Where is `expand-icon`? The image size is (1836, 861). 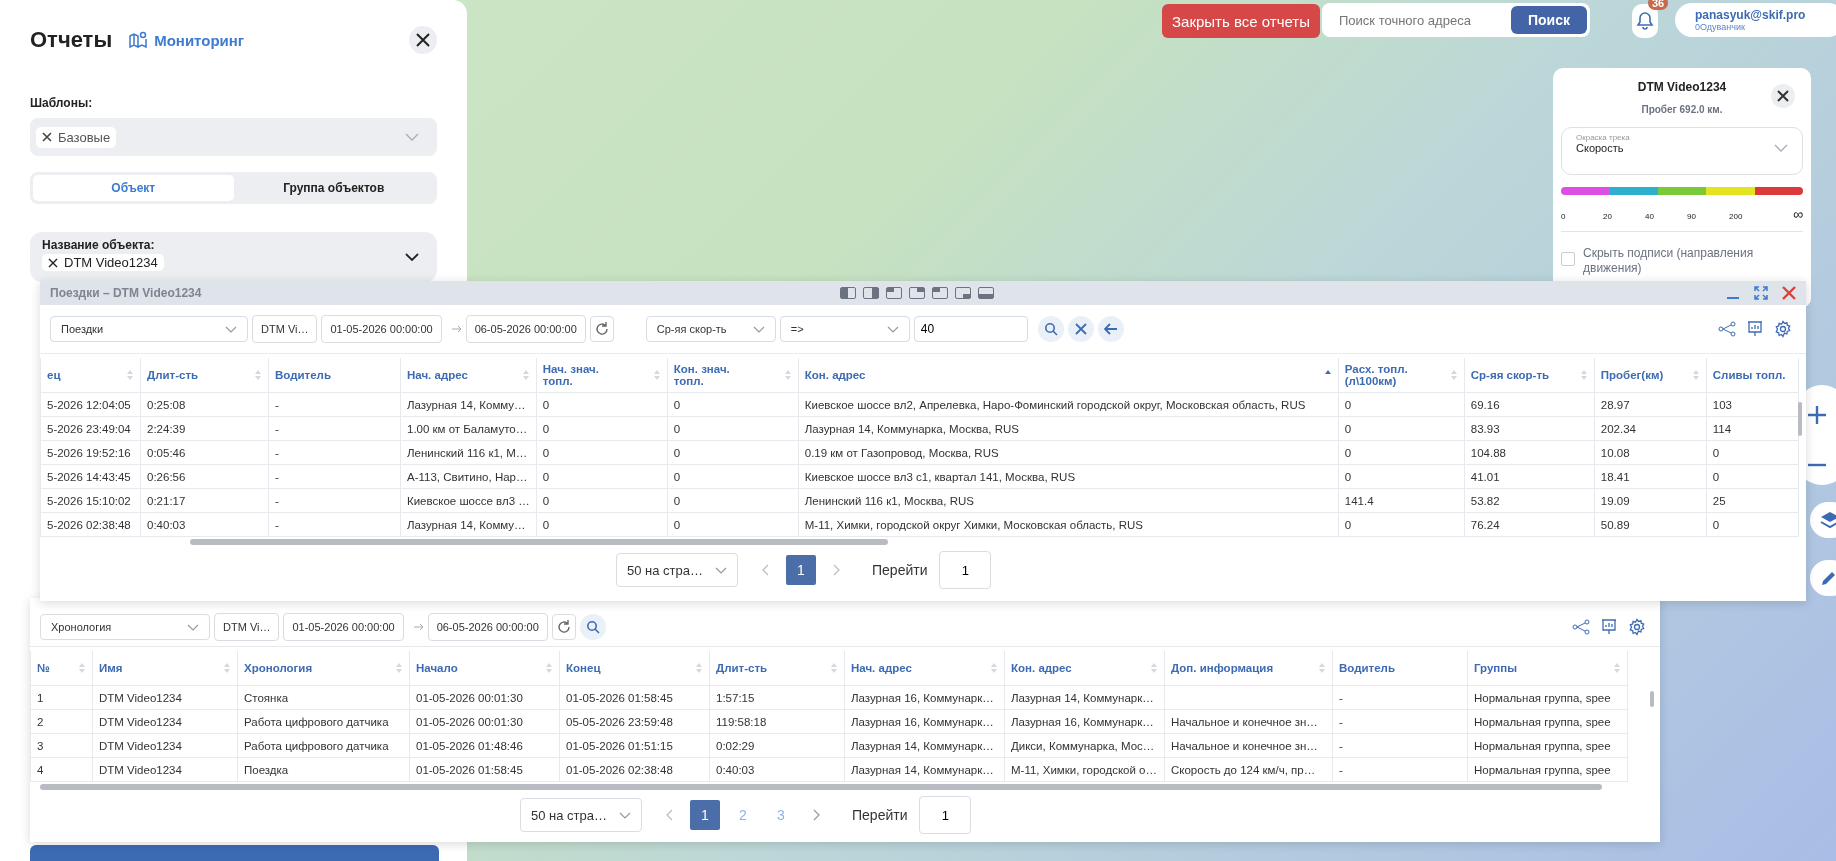 expand-icon is located at coordinates (1761, 293).